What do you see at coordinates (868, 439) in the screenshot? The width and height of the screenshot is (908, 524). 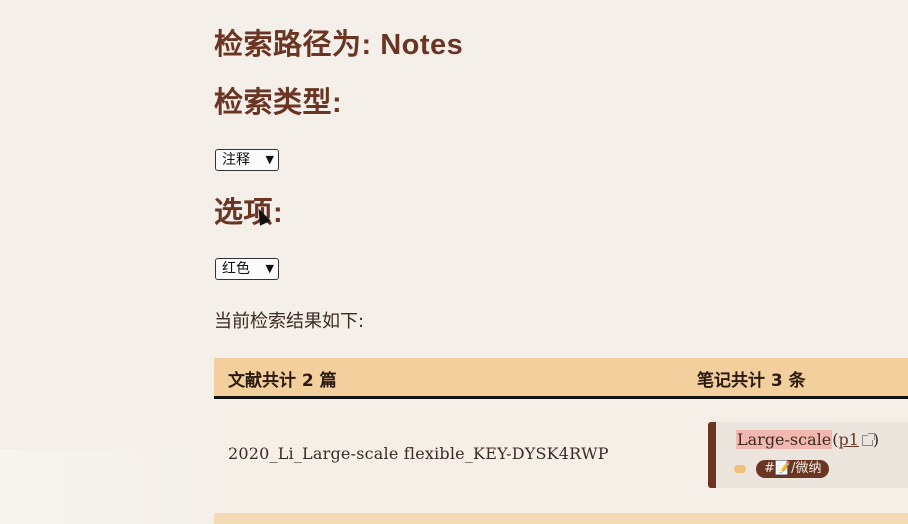 I see `external-link-icon` at bounding box center [868, 439].